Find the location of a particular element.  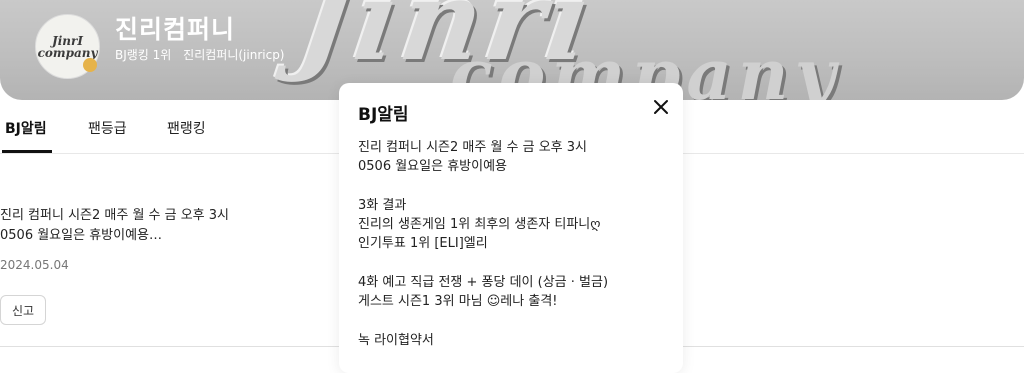

channel-handle: 진리컴퍼니(jinricp) is located at coordinates (234, 55).